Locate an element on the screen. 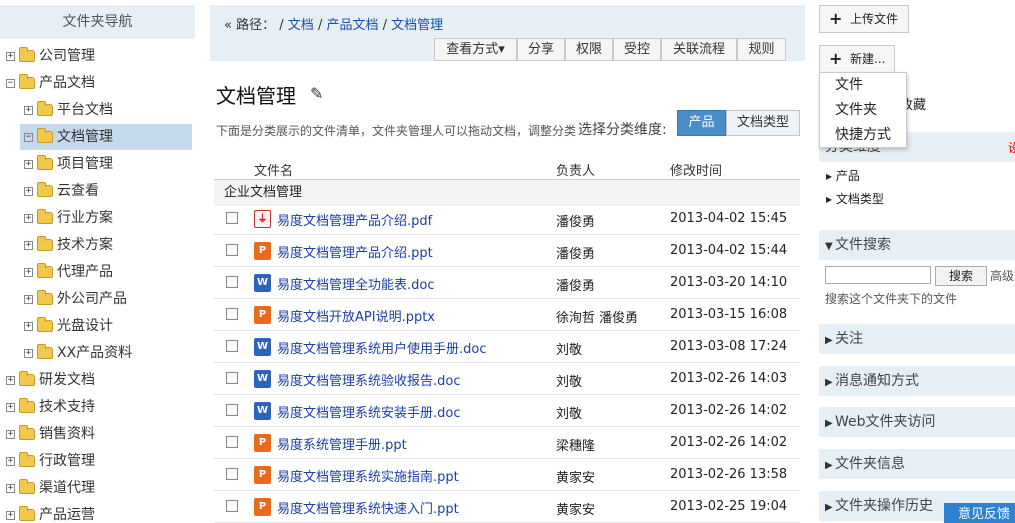 The height and width of the screenshot is (523, 1015). table-row: P 易度文档管理产品介绍.ppt 潘俊勇 2013-04-02 15:44 is located at coordinates (507, 251).